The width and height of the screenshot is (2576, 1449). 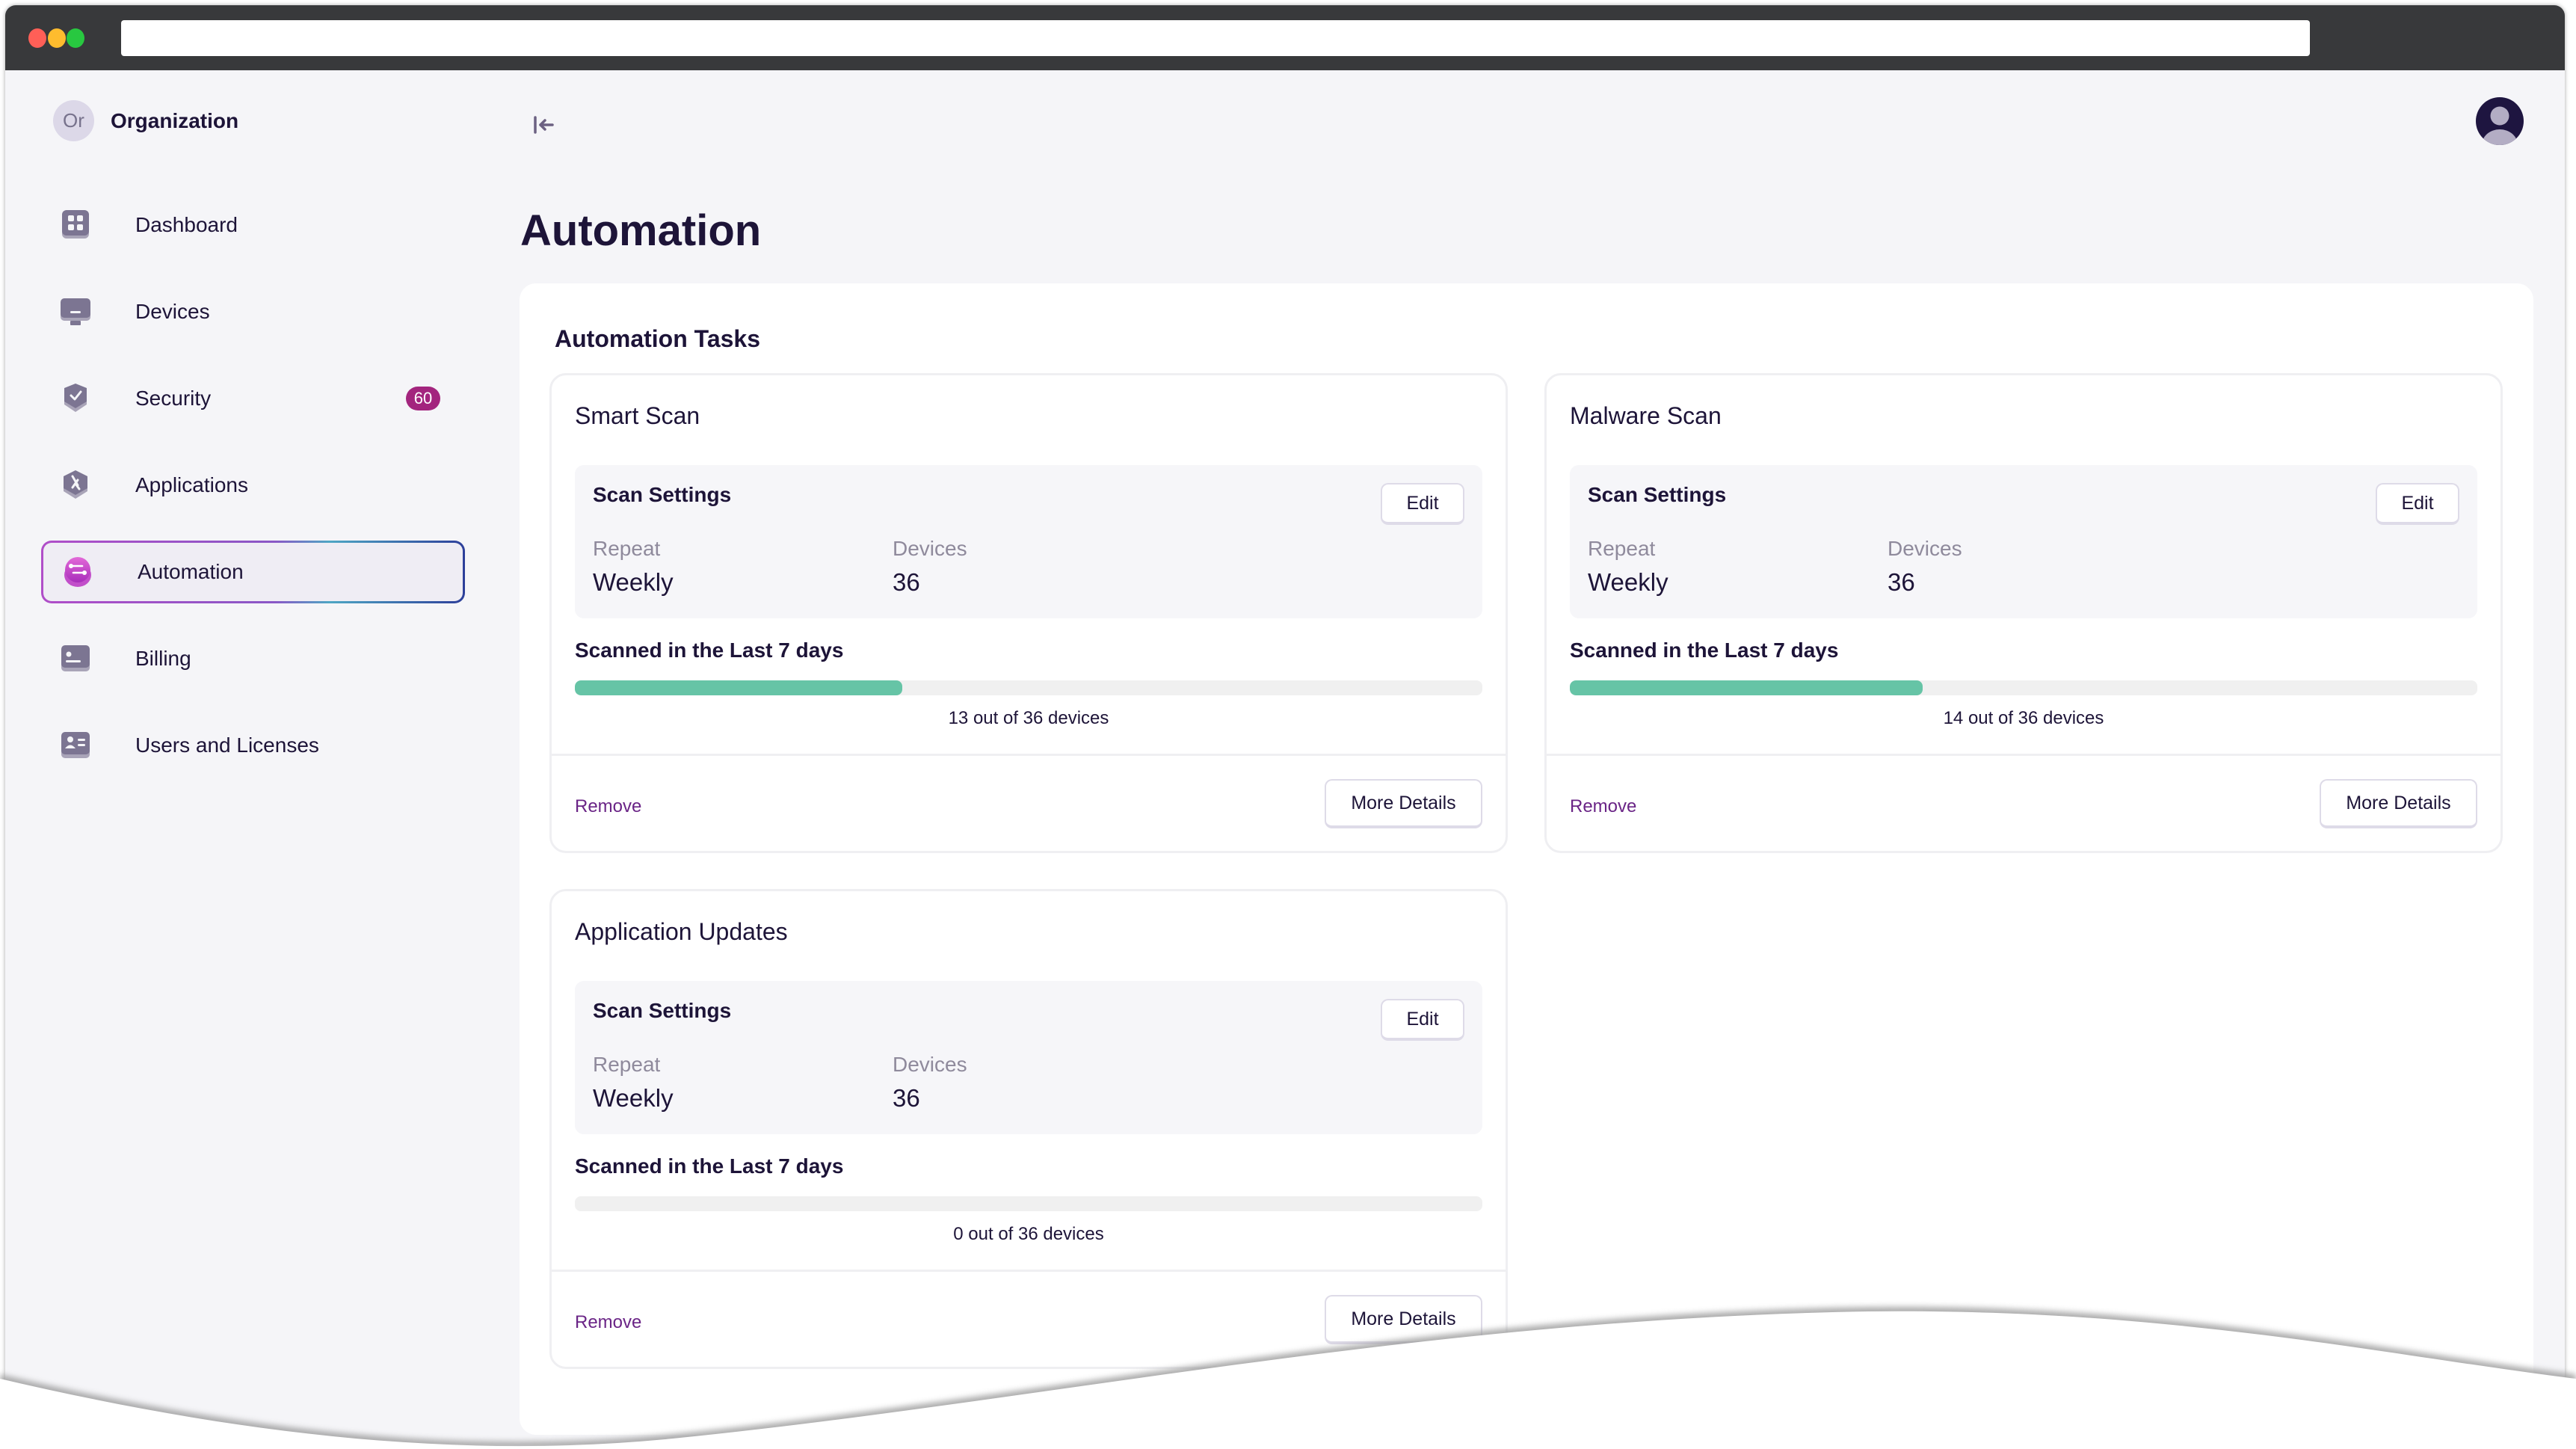 I want to click on sidebar-item-applications: Applications, so click(x=253, y=485).